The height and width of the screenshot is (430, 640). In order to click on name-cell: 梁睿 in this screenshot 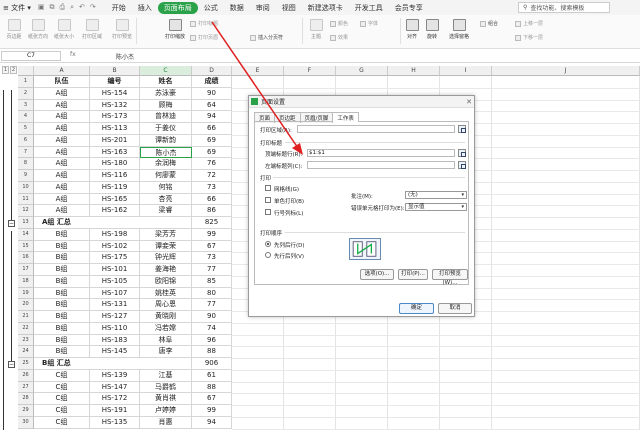, I will do `click(166, 211)`.